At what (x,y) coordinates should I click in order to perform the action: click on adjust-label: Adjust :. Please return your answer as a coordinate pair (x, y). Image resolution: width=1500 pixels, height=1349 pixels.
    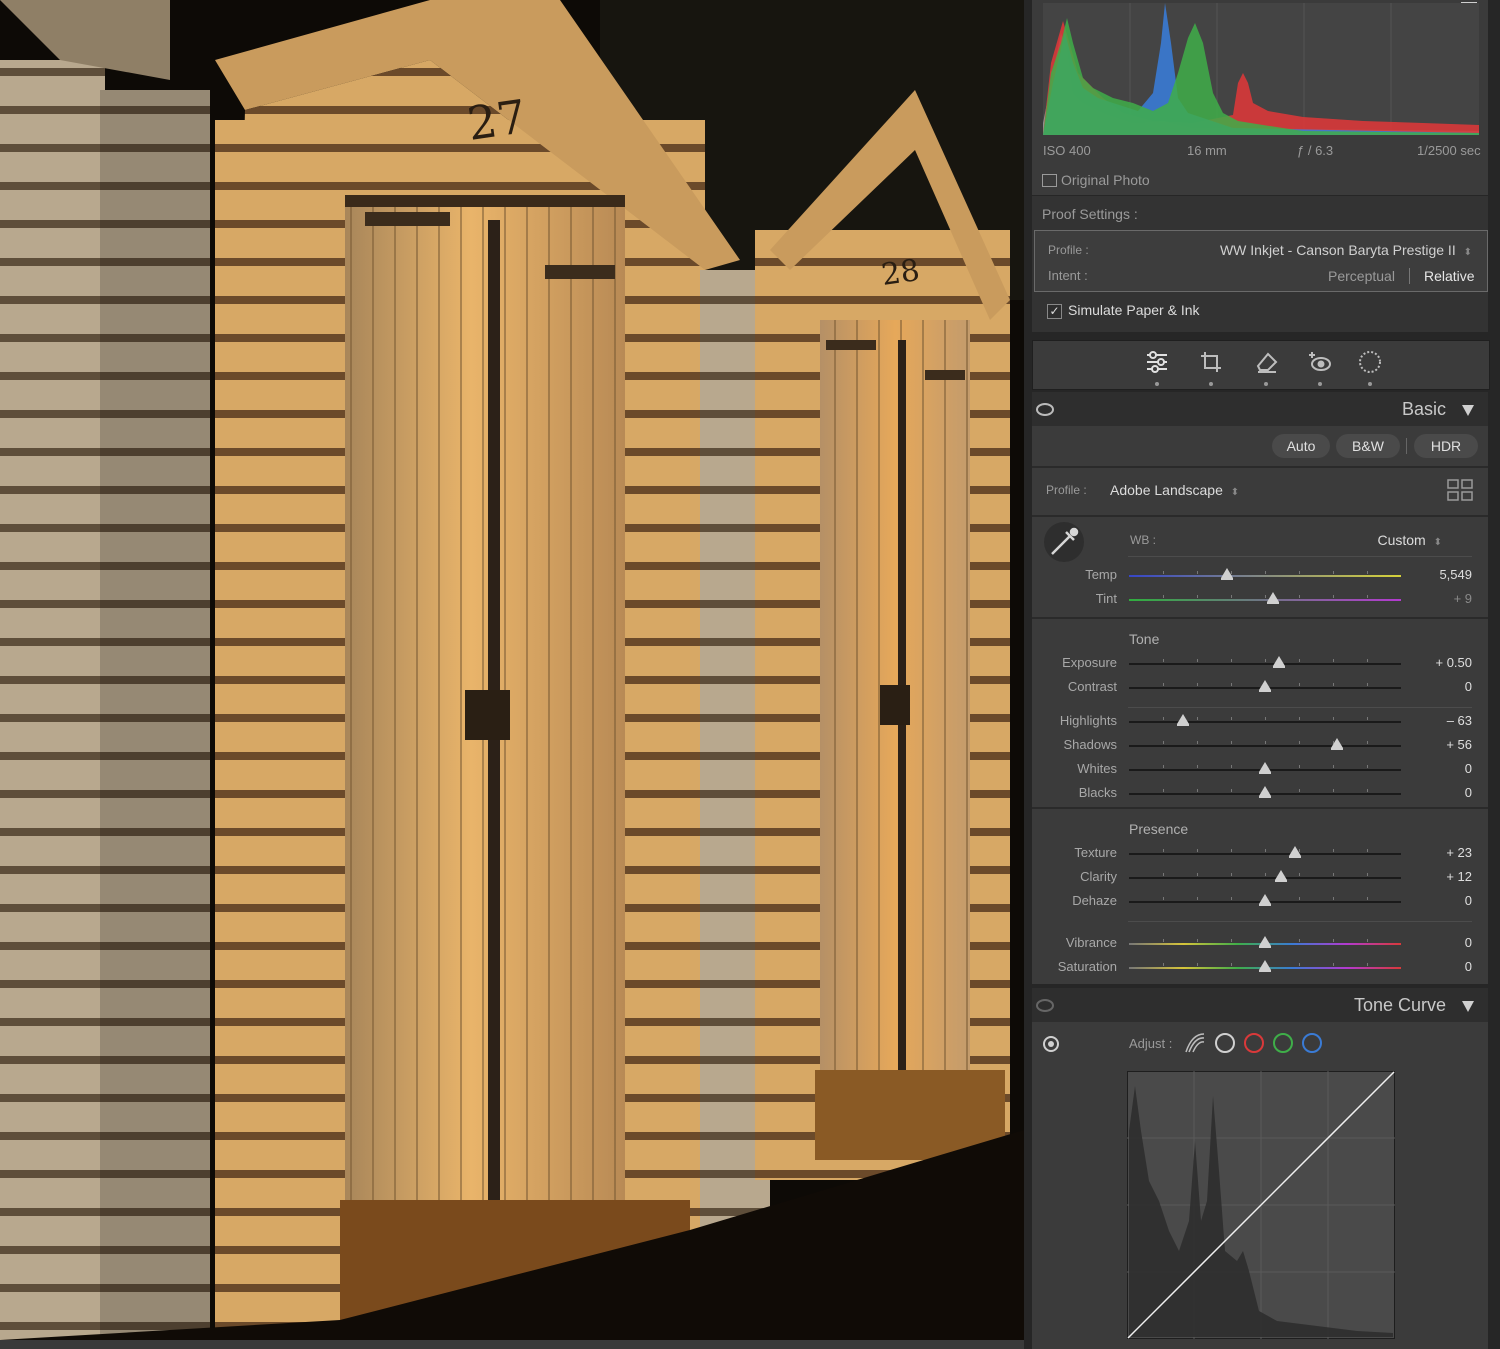
    Looking at the image, I should click on (1151, 1043).